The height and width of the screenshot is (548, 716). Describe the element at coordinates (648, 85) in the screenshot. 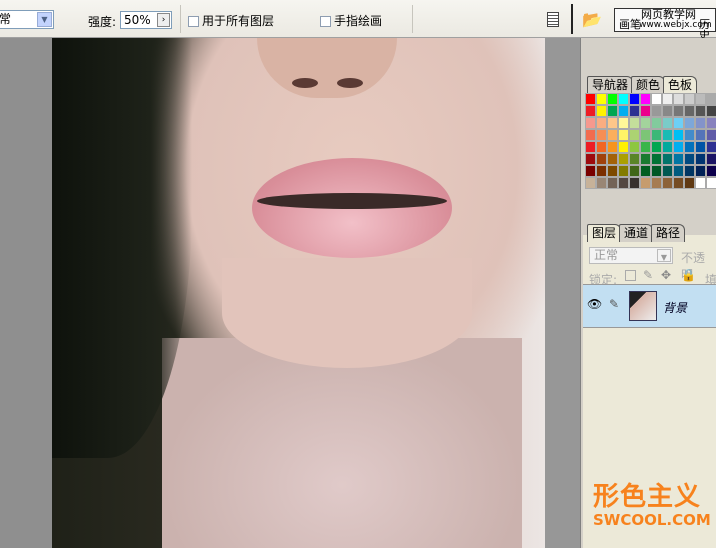

I see `tab-color: 颜色` at that location.